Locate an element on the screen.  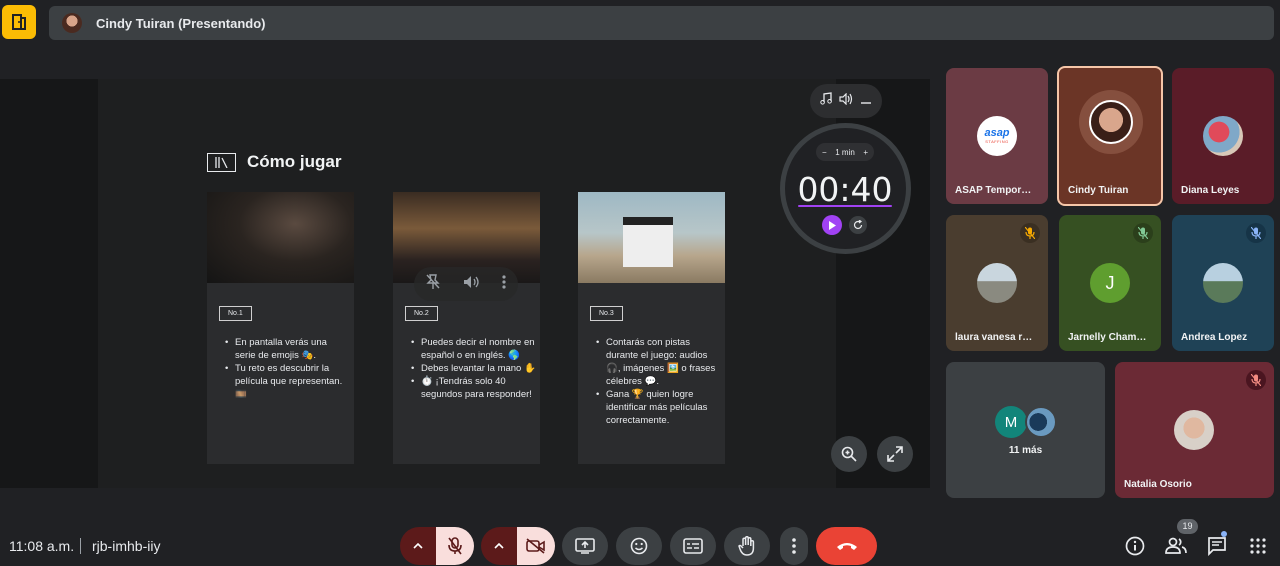
present-screen-icon is located at coordinates (585, 546).